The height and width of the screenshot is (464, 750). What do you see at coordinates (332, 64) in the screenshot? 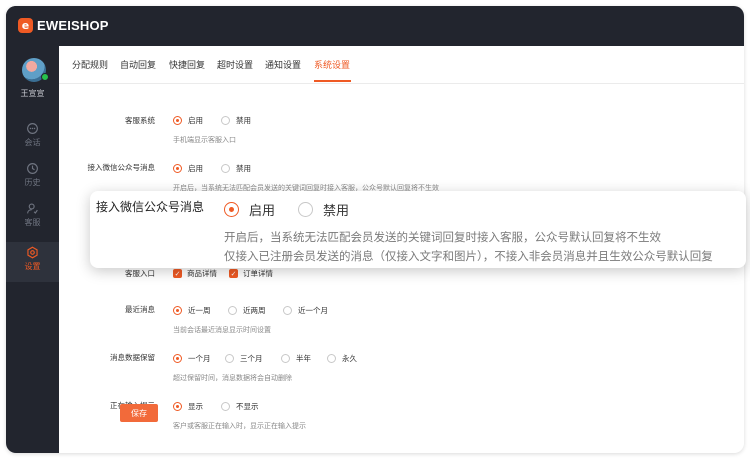
I see `tab-system-settings: 系统设置` at bounding box center [332, 64].